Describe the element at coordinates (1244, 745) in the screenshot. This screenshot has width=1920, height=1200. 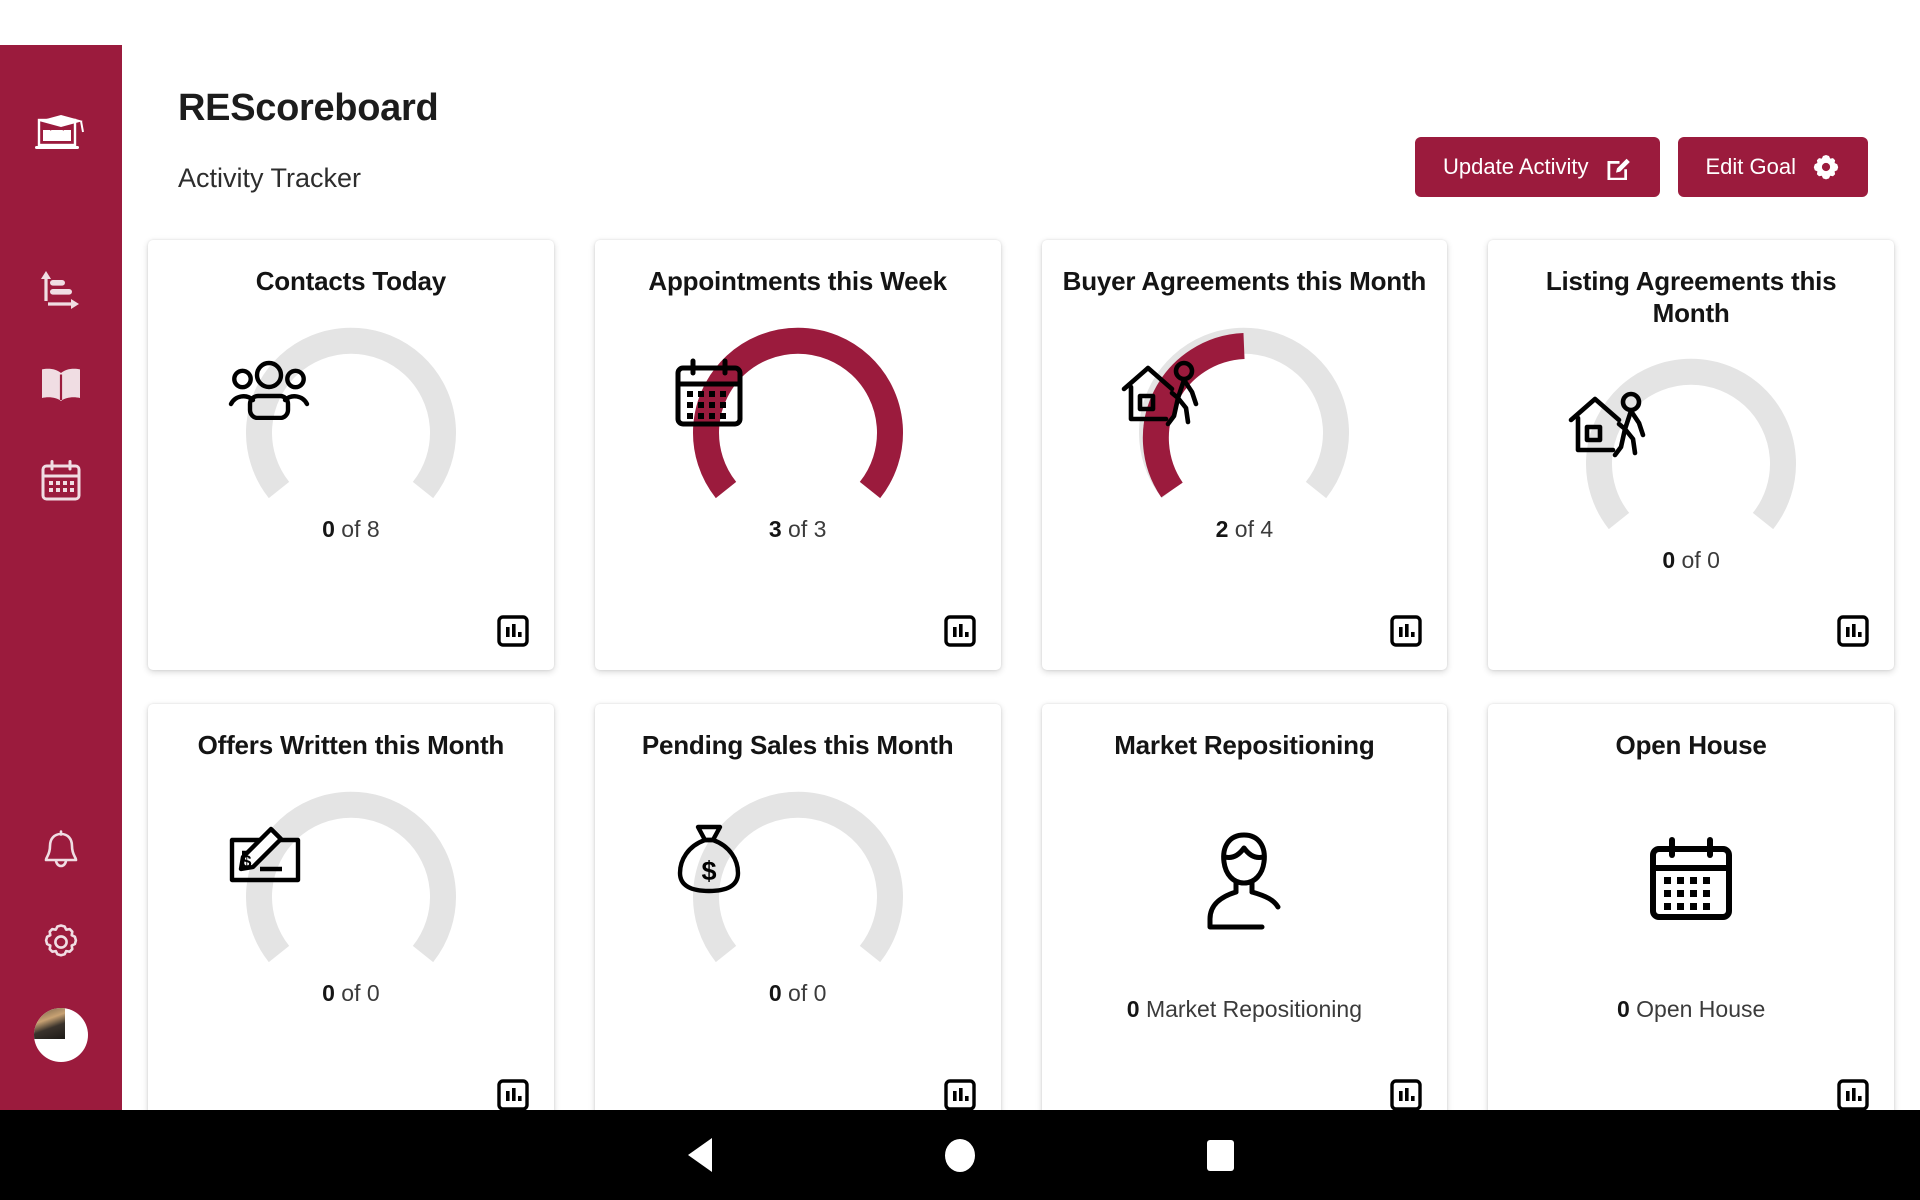
I see `card-title: Market Repositioning` at that location.